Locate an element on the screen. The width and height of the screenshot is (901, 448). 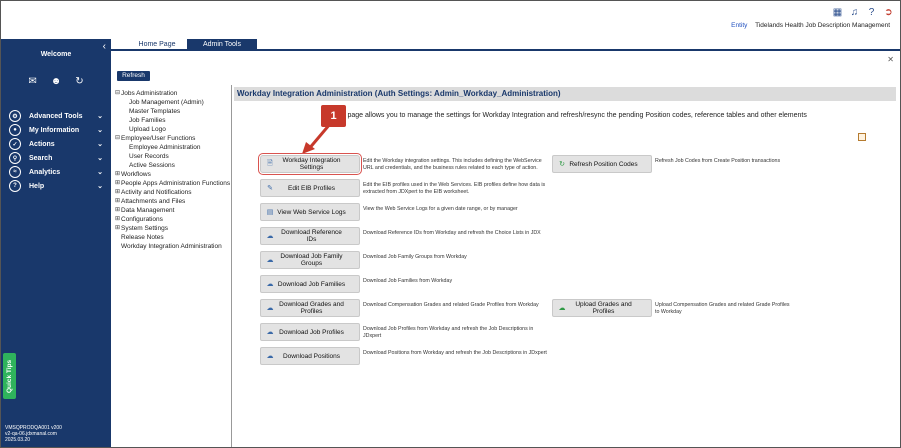
tools-icon: ⚙ is located at coordinates (15, 116).